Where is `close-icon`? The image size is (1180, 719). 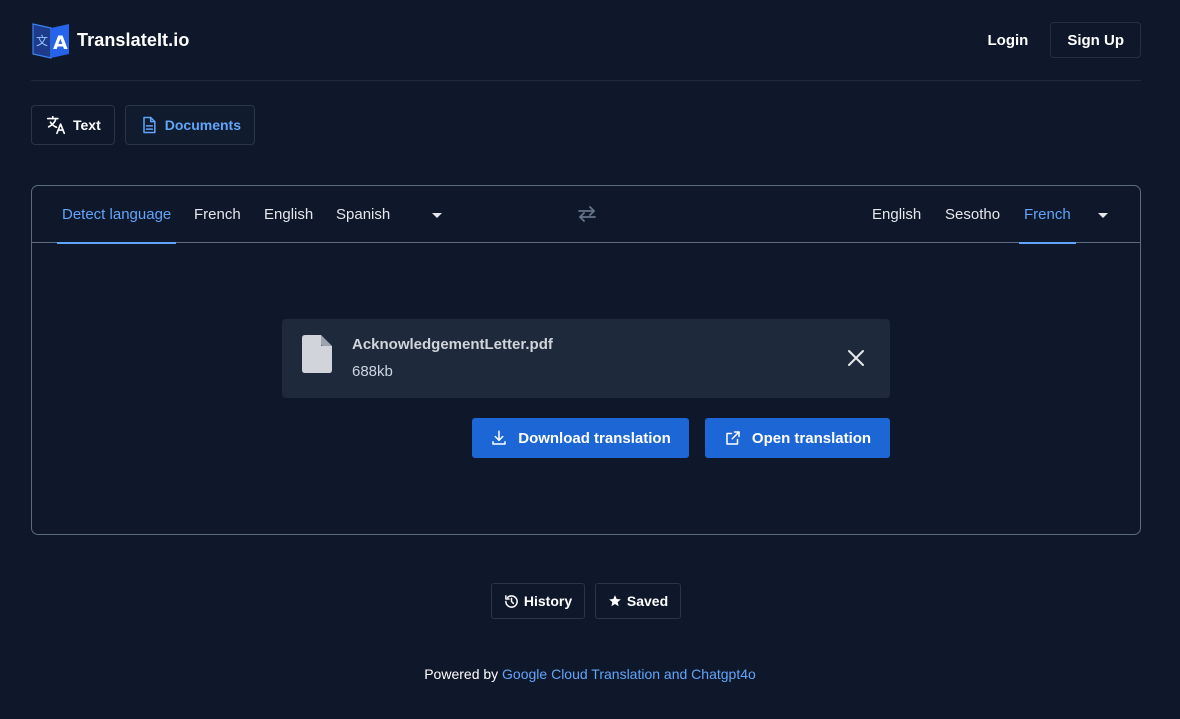
close-icon is located at coordinates (856, 358).